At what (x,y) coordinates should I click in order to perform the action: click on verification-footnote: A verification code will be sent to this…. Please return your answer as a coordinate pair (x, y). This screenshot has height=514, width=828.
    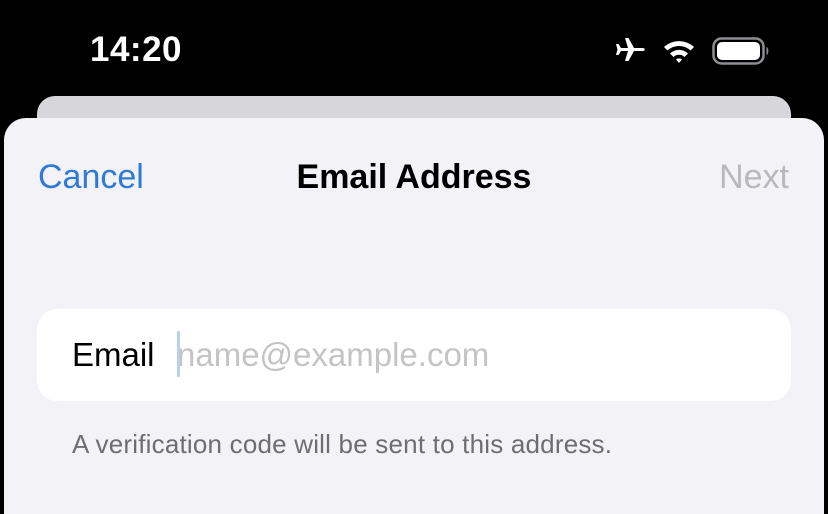
    Looking at the image, I should click on (342, 444).